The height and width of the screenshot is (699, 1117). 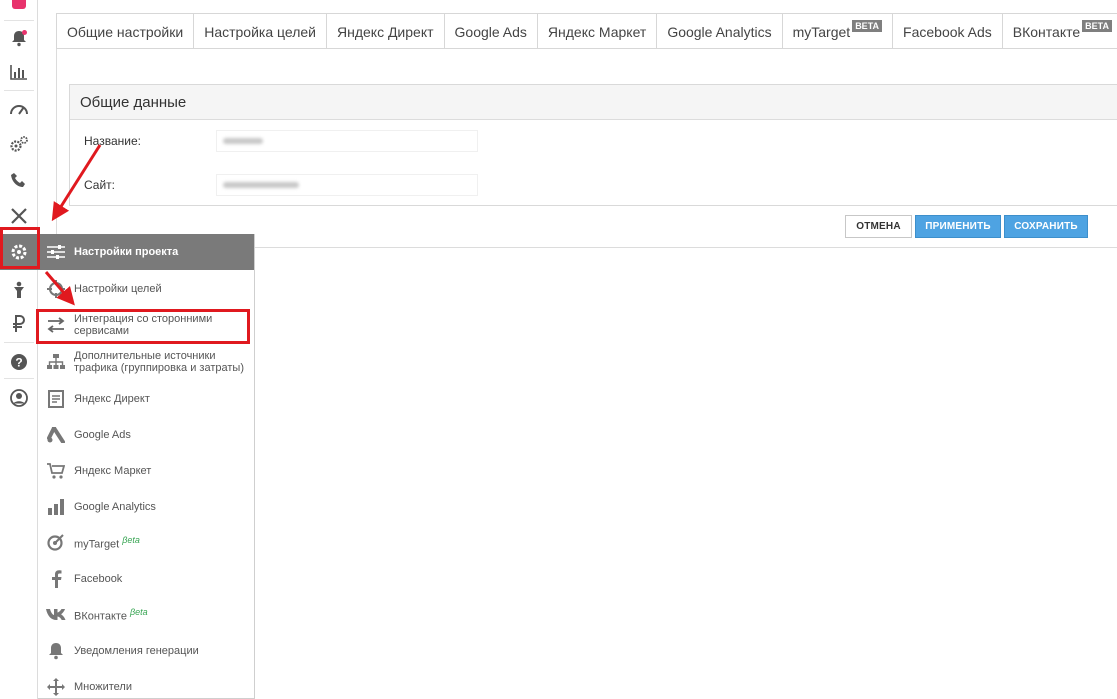 What do you see at coordinates (19, 398) in the screenshot?
I see `account-icon` at bounding box center [19, 398].